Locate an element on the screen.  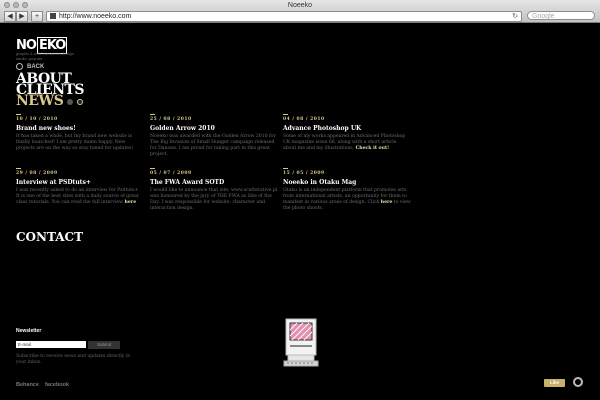
back-ring-icon is located at coordinates (19, 66).